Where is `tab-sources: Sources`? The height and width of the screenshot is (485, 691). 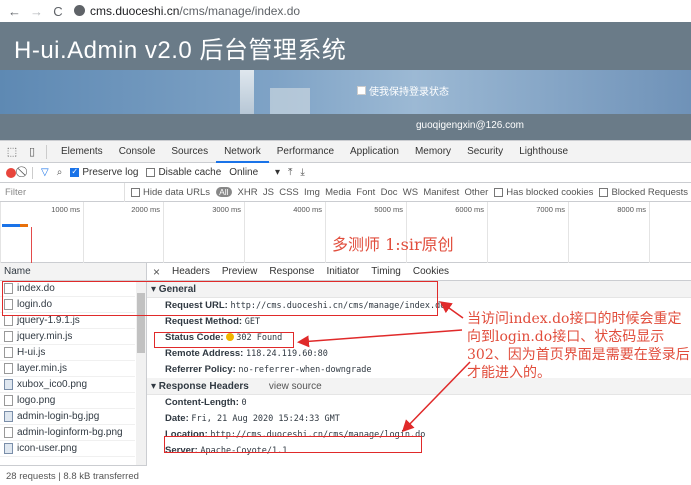 tab-sources: Sources is located at coordinates (189, 152).